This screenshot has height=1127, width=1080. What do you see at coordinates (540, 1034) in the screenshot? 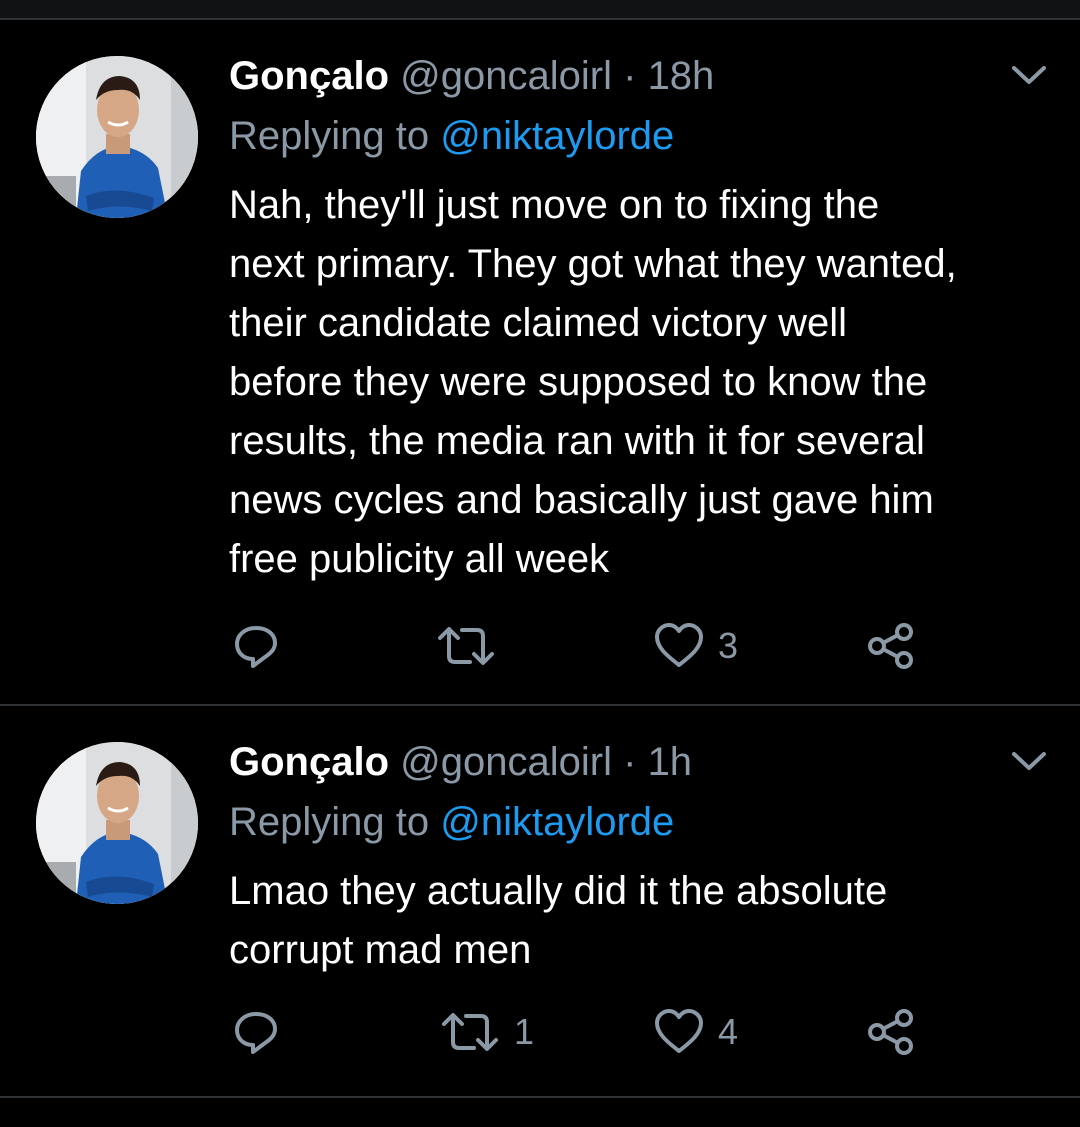
I see `tweet-actions: 1 4` at bounding box center [540, 1034].